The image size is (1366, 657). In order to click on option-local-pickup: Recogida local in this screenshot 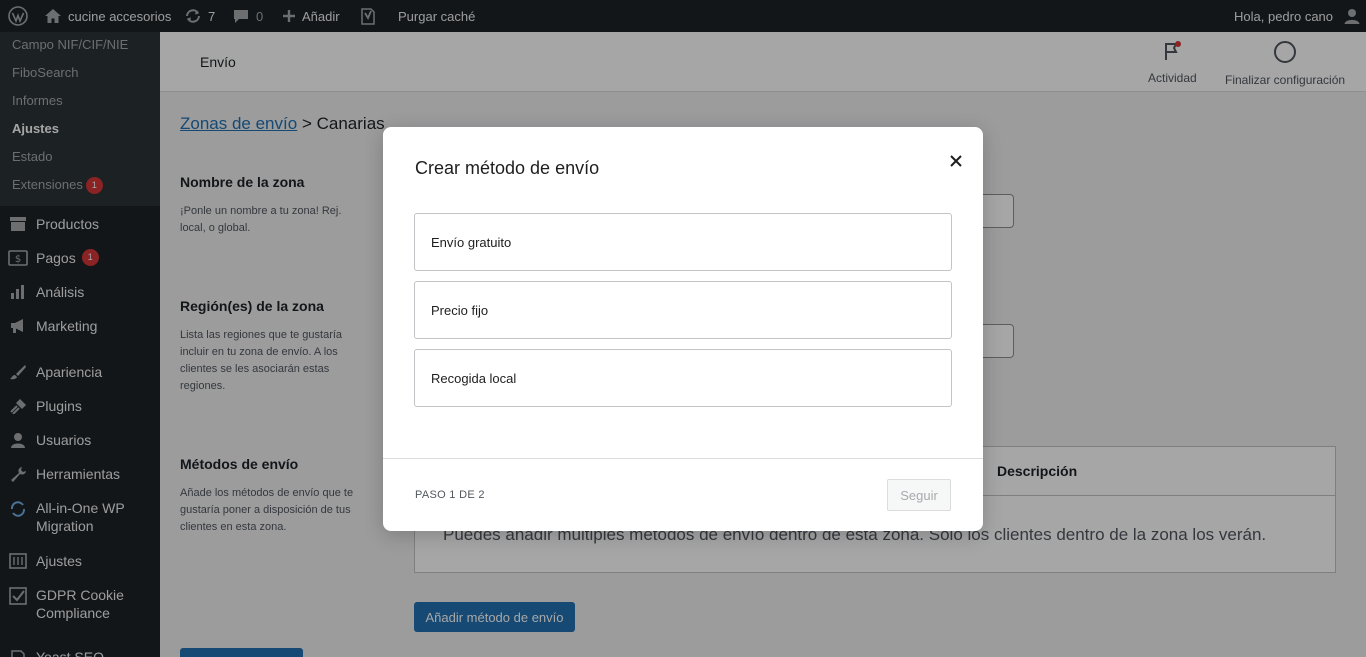, I will do `click(683, 378)`.